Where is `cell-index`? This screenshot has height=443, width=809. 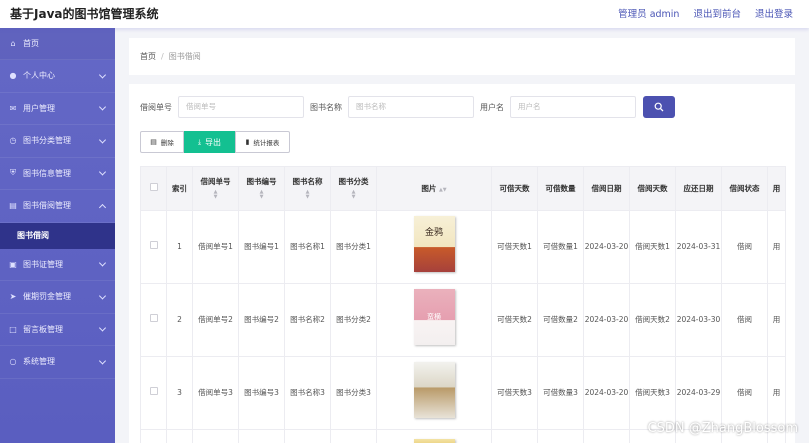 cell-index is located at coordinates (179, 436).